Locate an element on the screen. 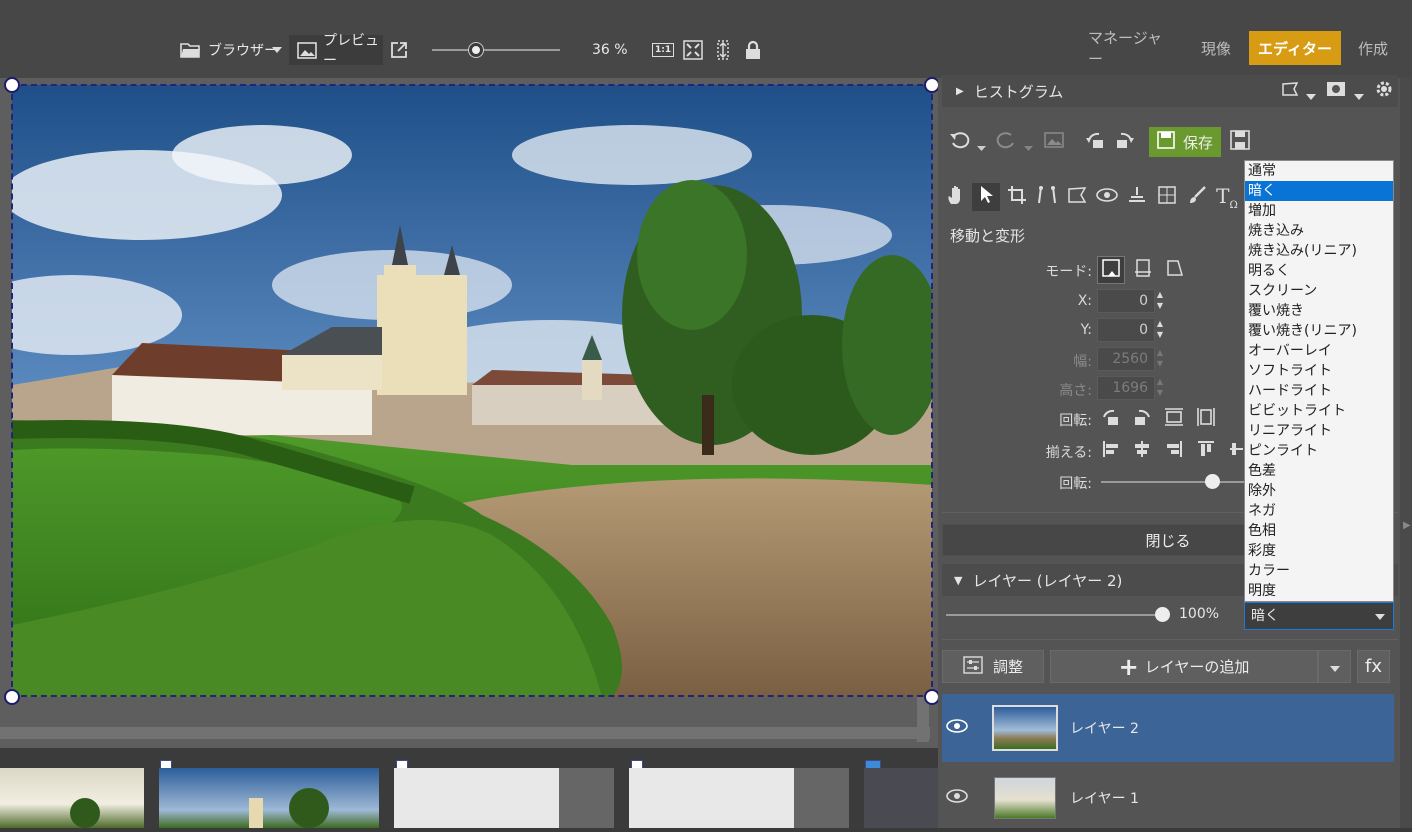 The width and height of the screenshot is (1412, 832). brush-tool is located at coordinates (1197, 197).